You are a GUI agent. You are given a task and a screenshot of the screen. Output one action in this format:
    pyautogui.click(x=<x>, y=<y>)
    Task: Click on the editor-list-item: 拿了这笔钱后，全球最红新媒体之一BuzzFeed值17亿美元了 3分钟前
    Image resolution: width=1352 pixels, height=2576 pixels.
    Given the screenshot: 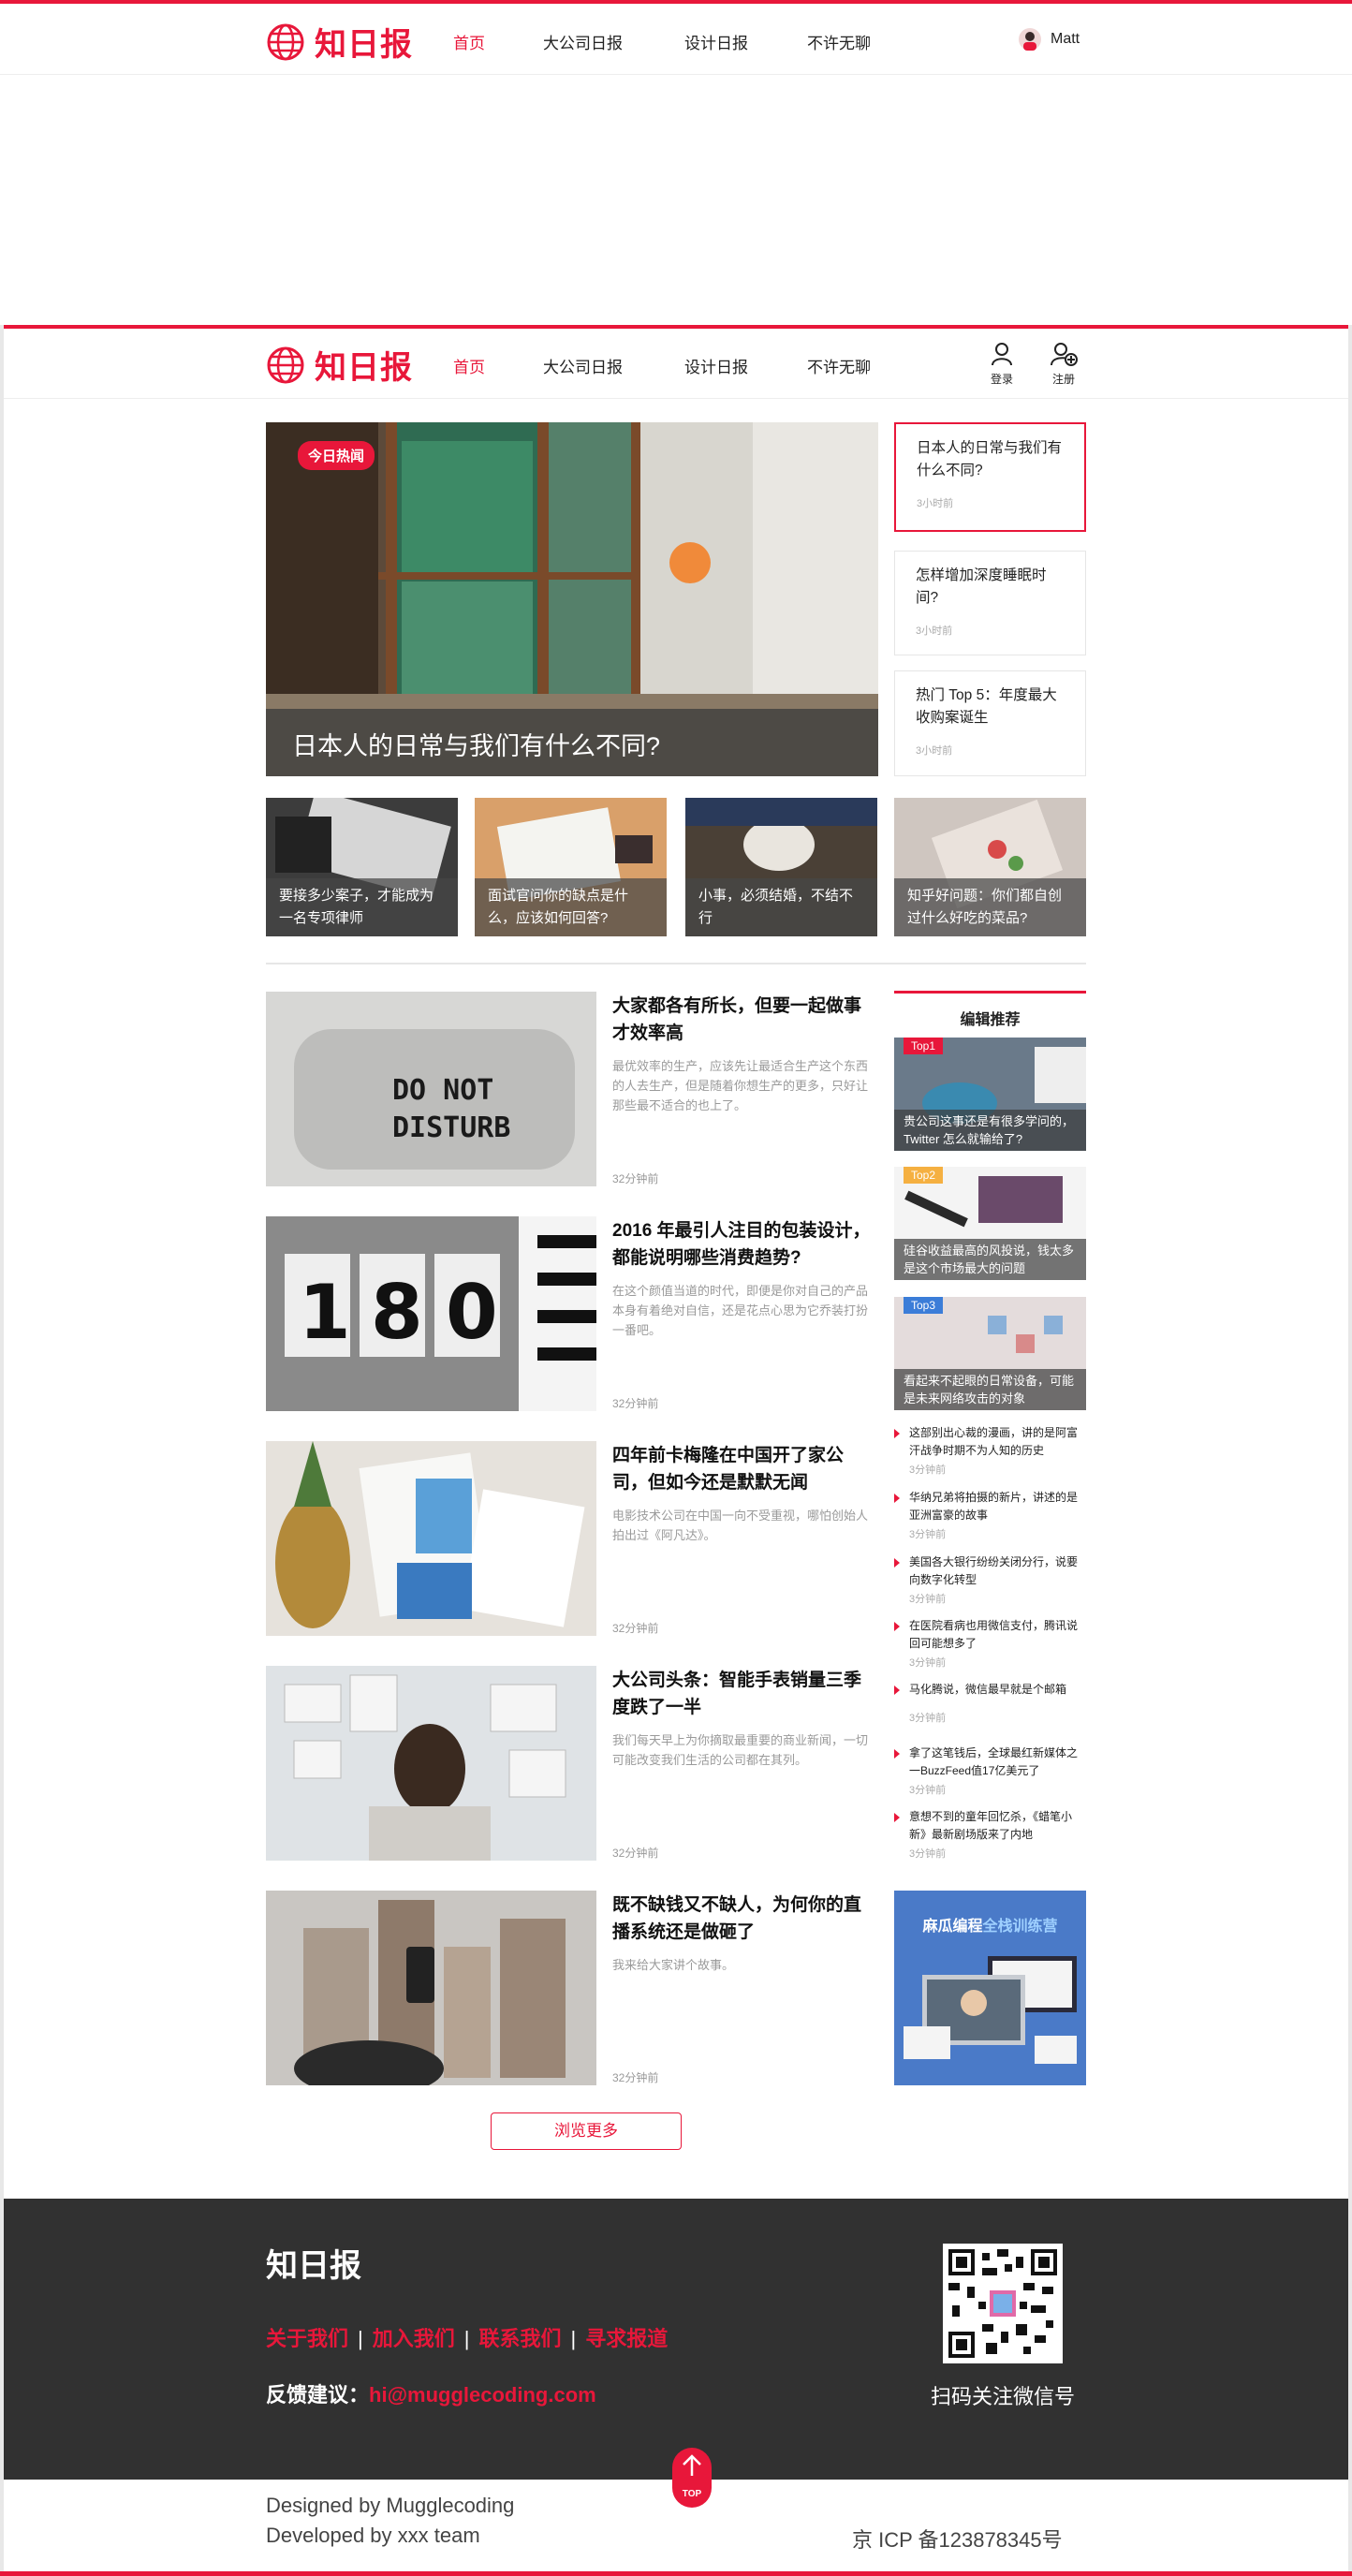 What is the action you would take?
    pyautogui.click(x=990, y=1770)
    